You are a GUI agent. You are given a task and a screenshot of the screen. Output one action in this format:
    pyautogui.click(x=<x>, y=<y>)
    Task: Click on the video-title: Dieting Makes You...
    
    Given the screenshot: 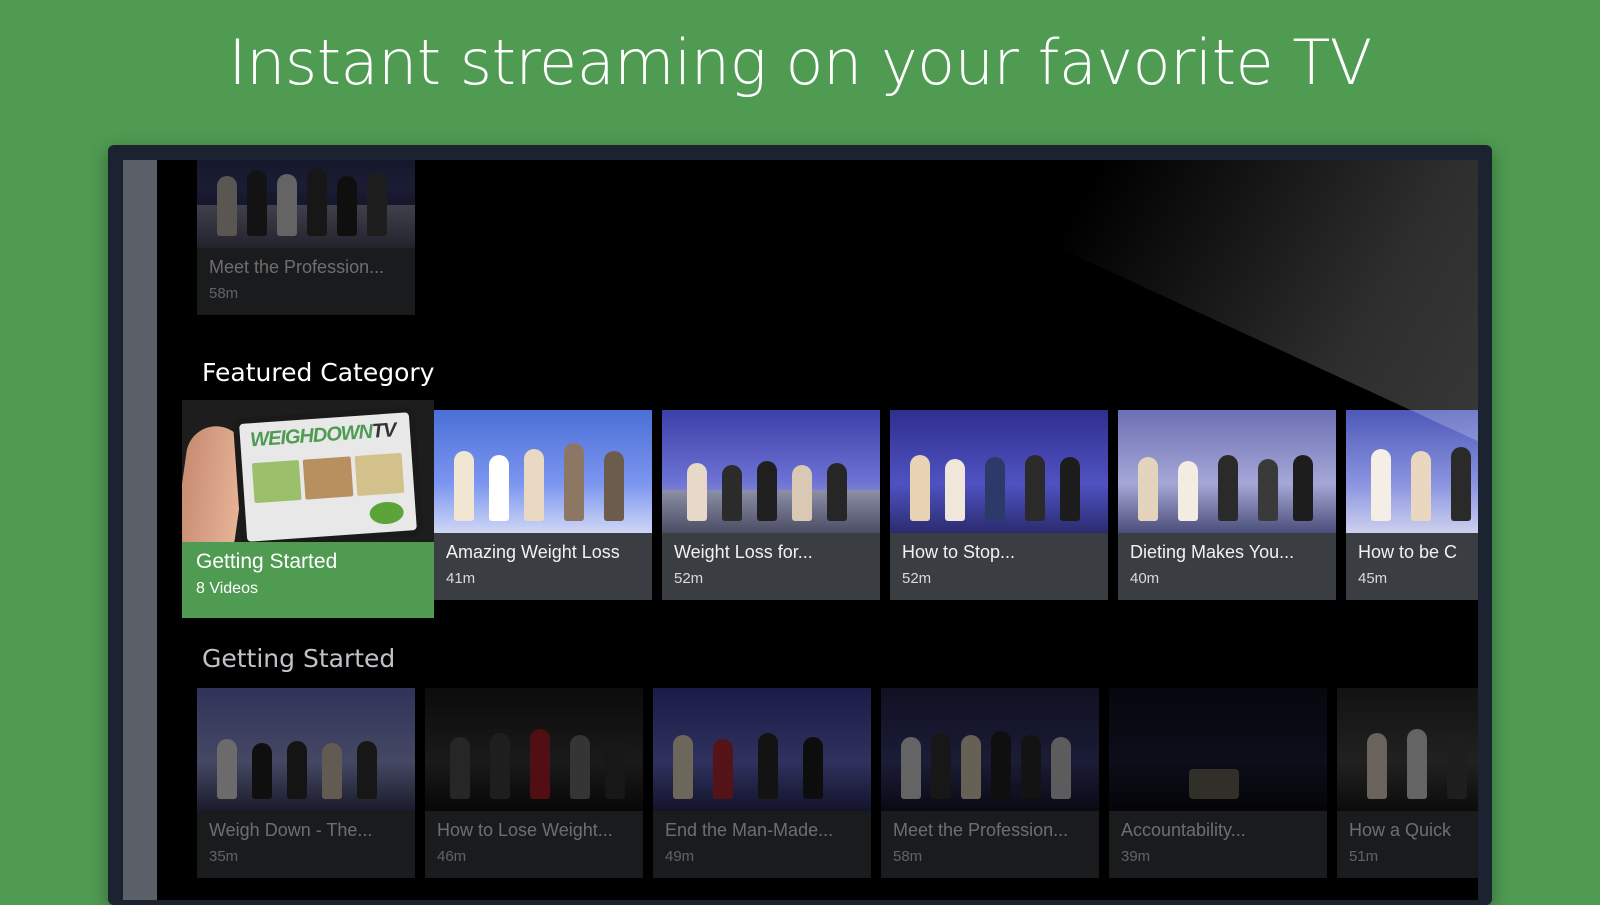 What is the action you would take?
    pyautogui.click(x=1212, y=552)
    